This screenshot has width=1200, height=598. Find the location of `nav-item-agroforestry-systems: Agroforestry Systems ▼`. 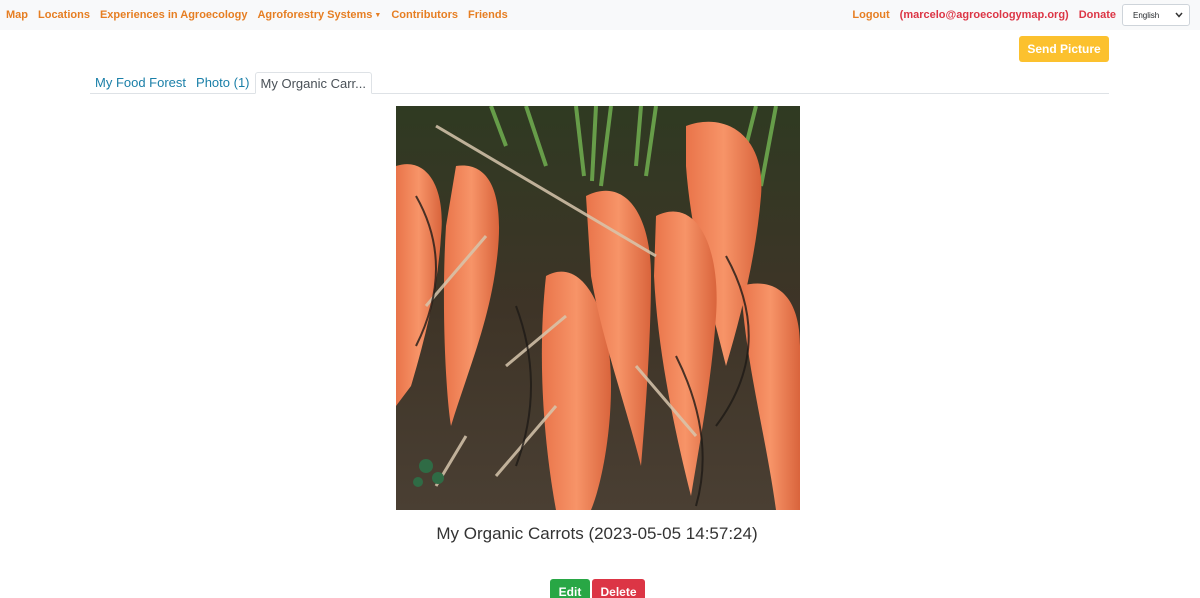

nav-item-agroforestry-systems: Agroforestry Systems ▼ is located at coordinates (319, 15).